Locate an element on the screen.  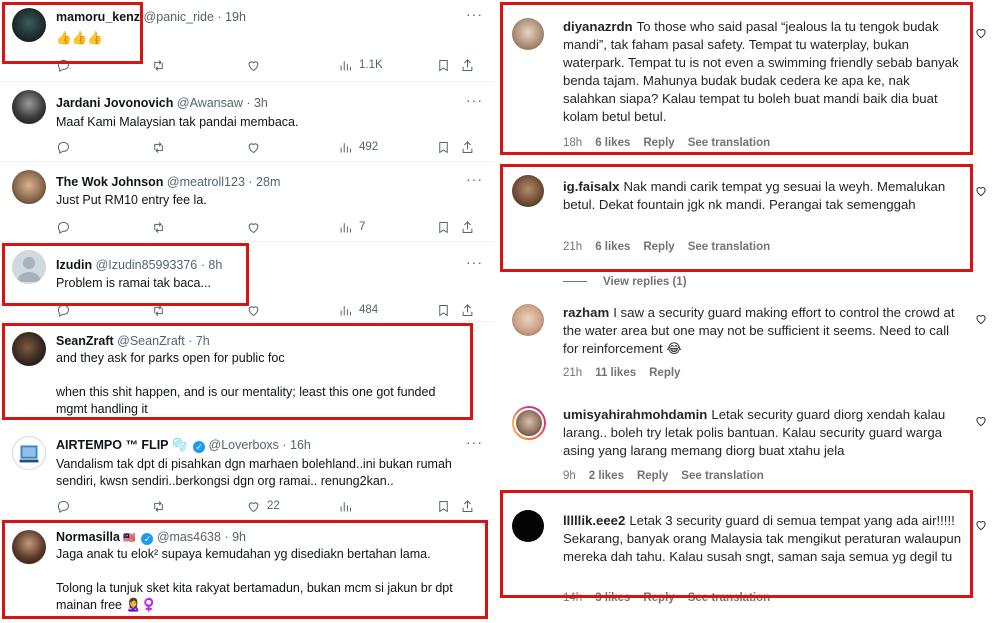
like-button: 22 is located at coordinates (292, 506).